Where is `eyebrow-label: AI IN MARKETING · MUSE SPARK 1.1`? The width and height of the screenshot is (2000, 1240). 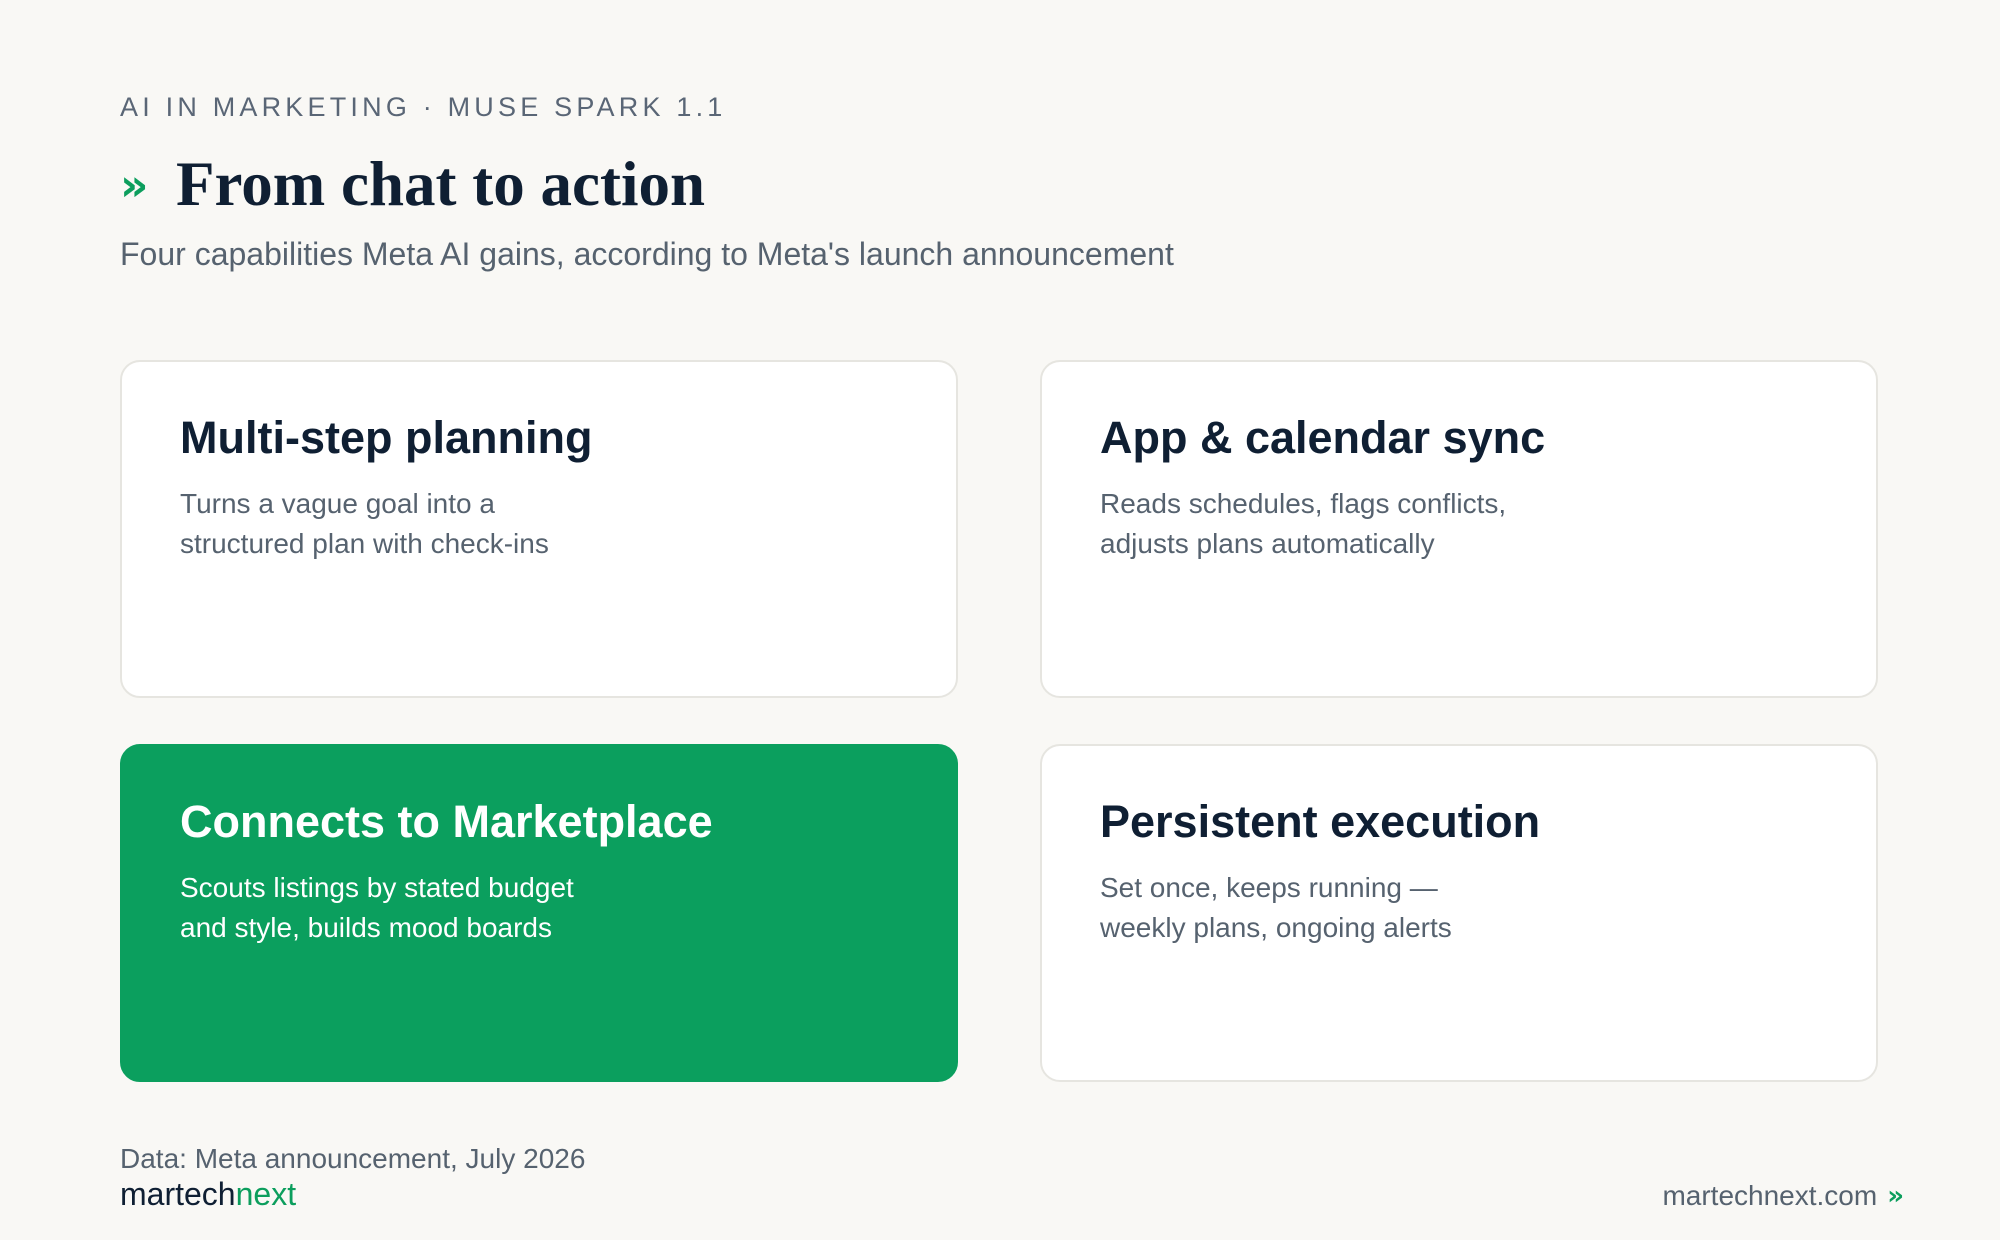
eyebrow-label: AI IN MARKETING · MUSE SPARK 1.1 is located at coordinates (423, 107).